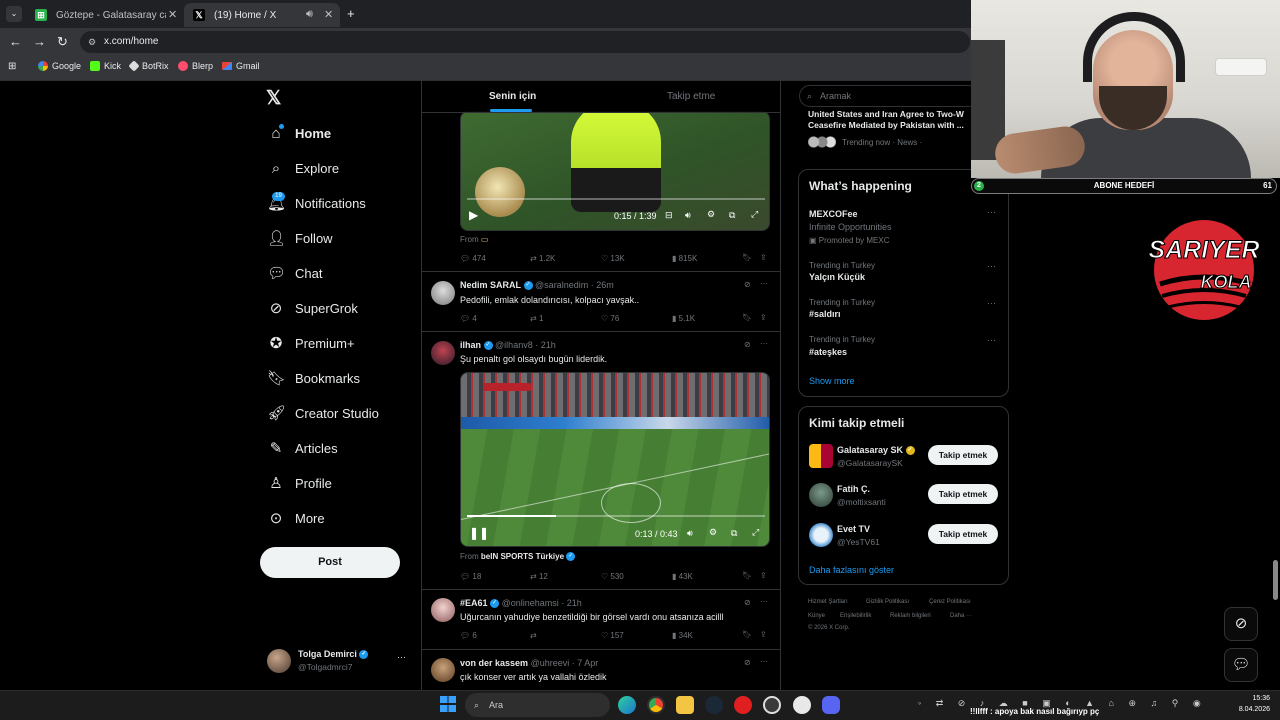  What do you see at coordinates (514, 345) in the screenshot?
I see `author-handle: @ilhanv8` at bounding box center [514, 345].